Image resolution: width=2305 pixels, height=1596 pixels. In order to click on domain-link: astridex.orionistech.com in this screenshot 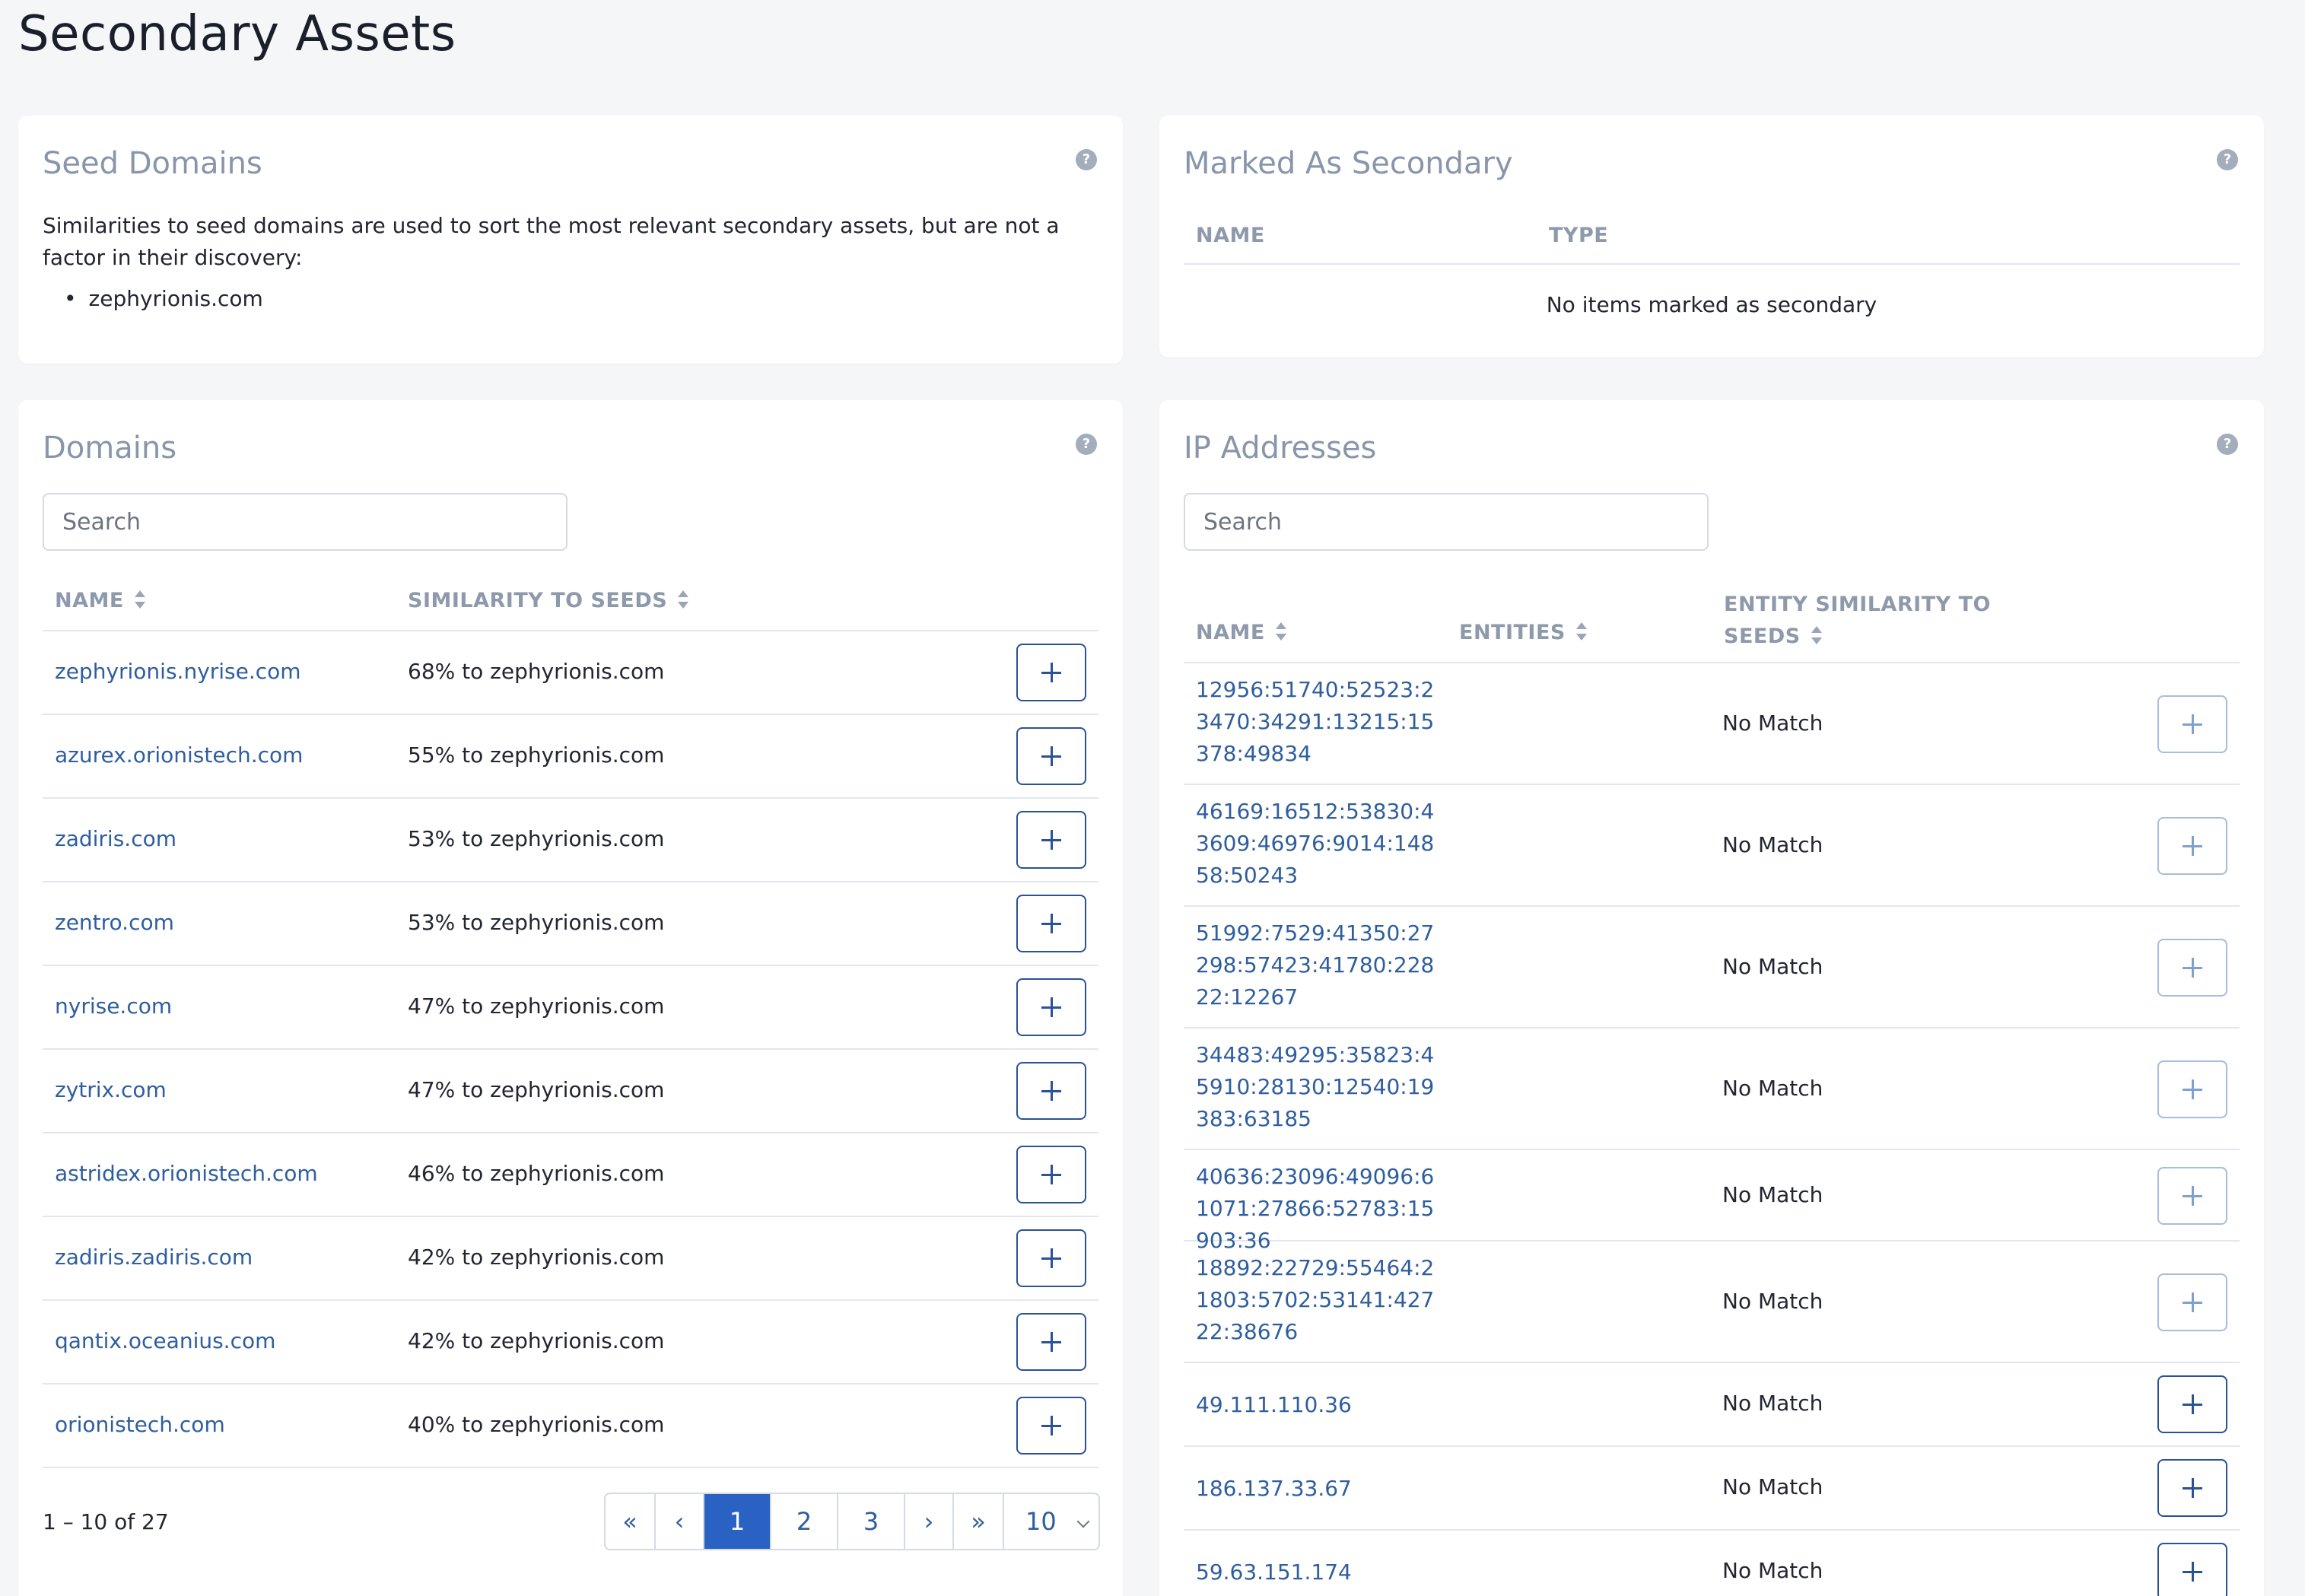, I will do `click(187, 1173)`.